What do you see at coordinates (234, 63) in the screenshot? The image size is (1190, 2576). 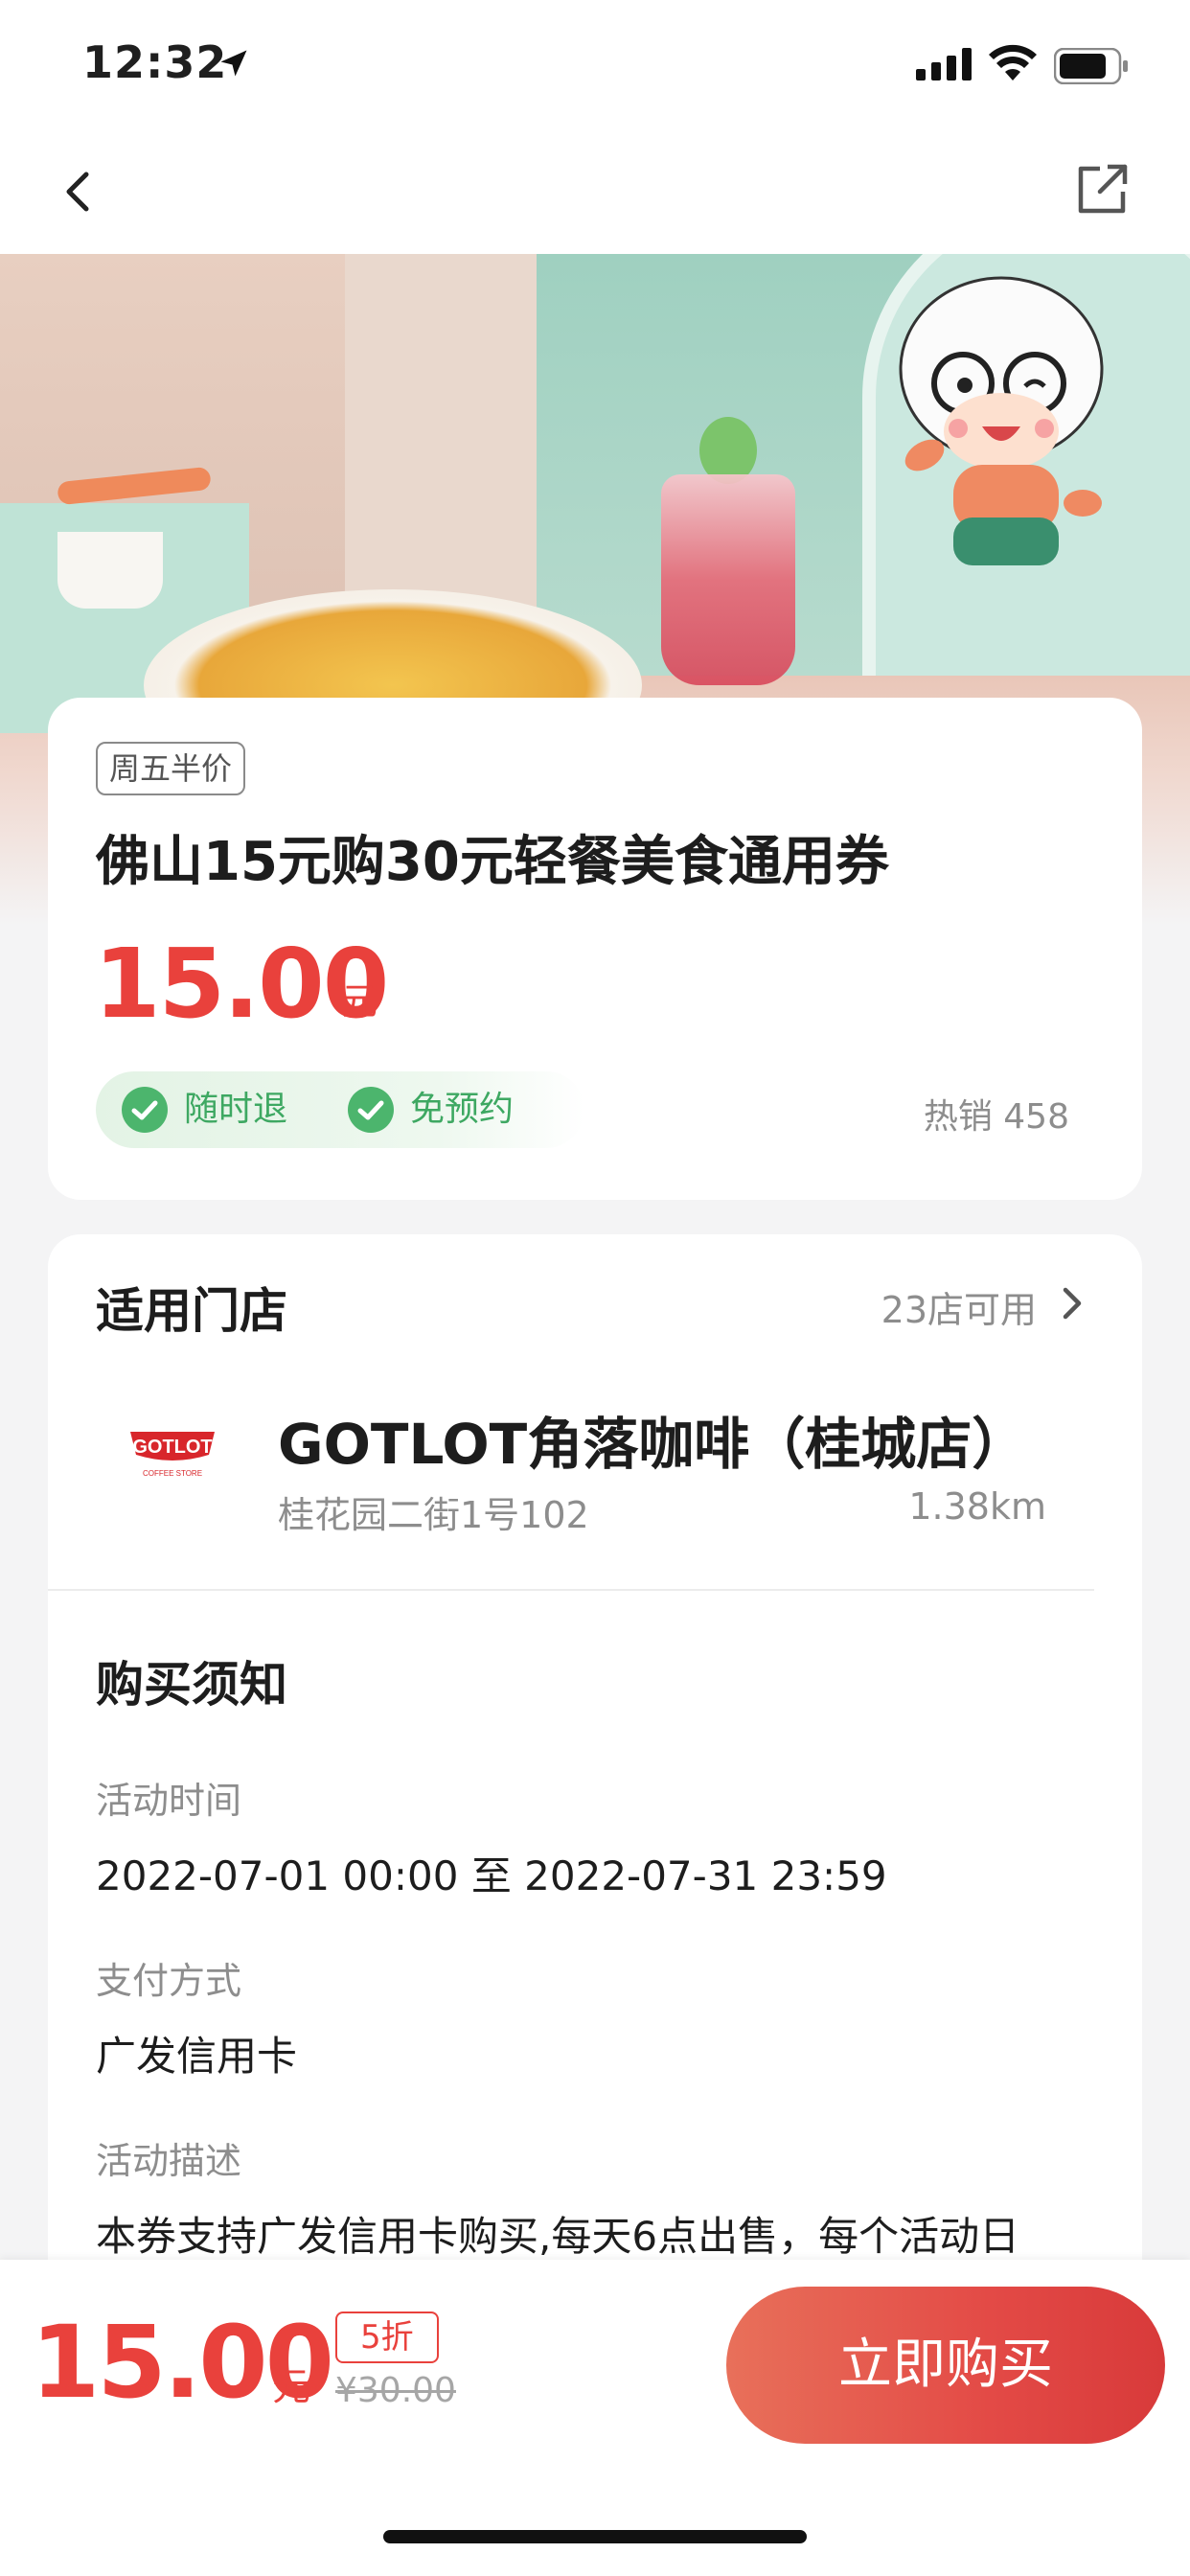 I see `location-arrow-icon` at bounding box center [234, 63].